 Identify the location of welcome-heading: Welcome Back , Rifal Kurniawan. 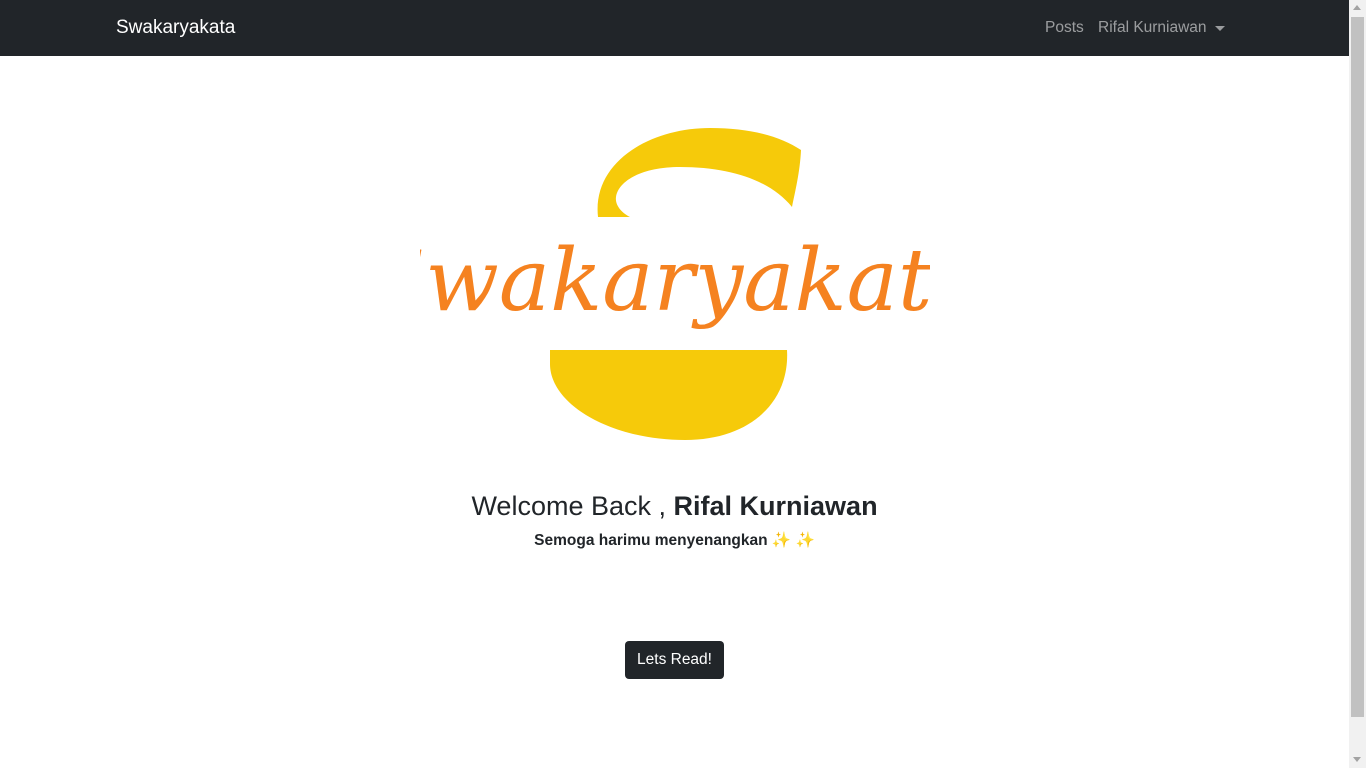
(674, 506).